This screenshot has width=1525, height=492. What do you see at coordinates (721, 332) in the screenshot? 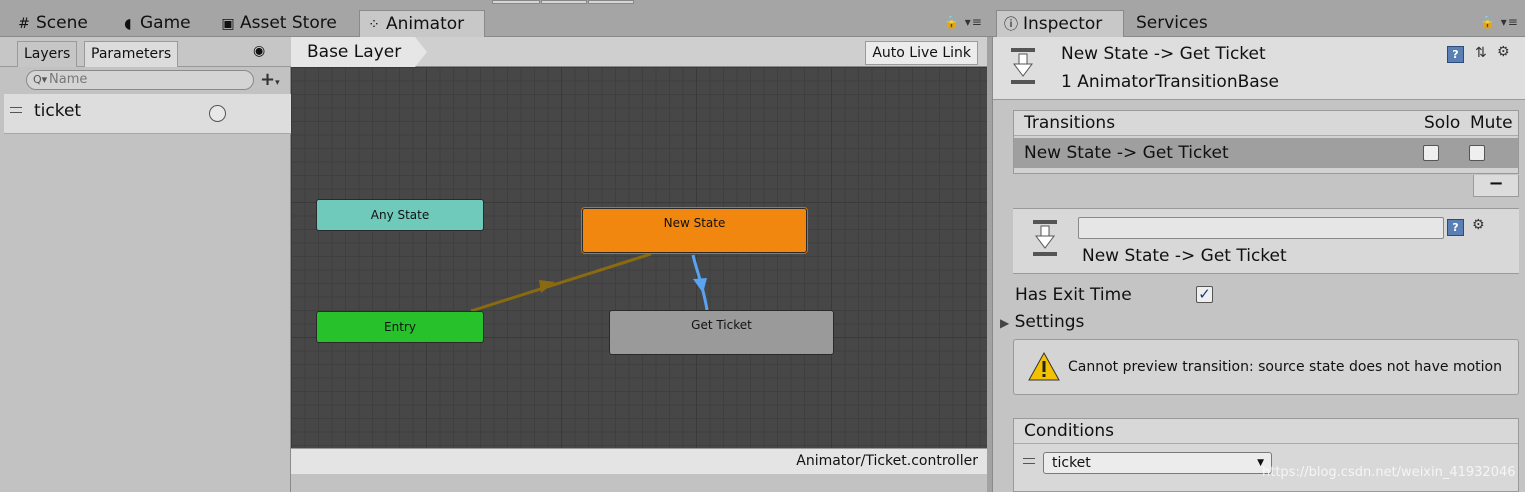
I see `get-ticket-node: Get Ticket` at bounding box center [721, 332].